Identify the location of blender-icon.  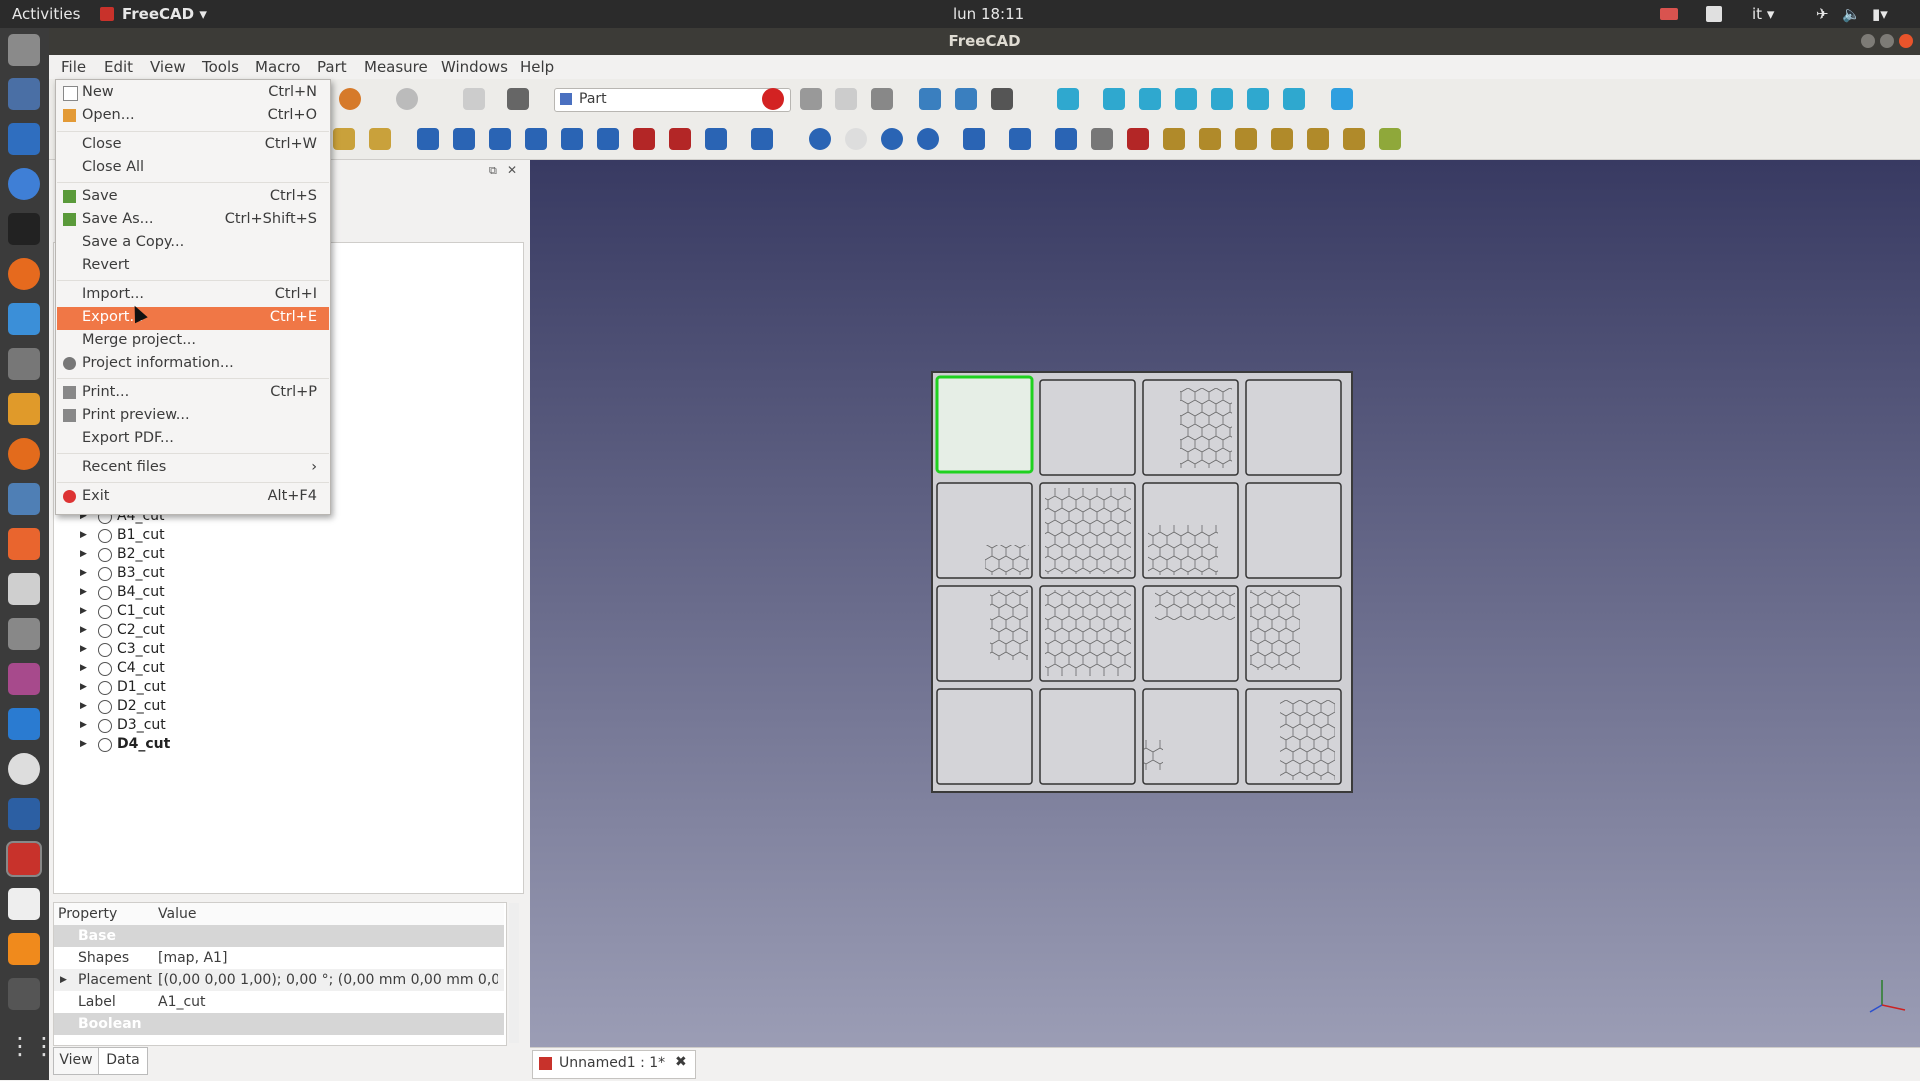
(24, 454).